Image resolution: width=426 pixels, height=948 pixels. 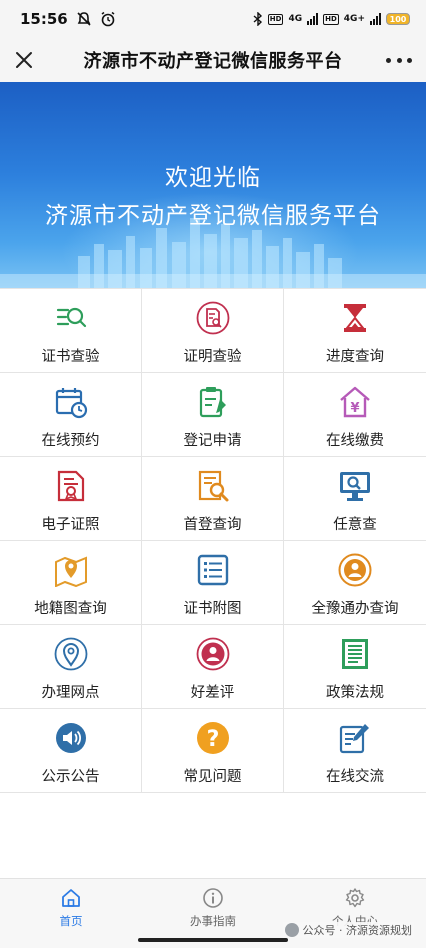 I want to click on calendar-clock-icon, so click(x=71, y=403).